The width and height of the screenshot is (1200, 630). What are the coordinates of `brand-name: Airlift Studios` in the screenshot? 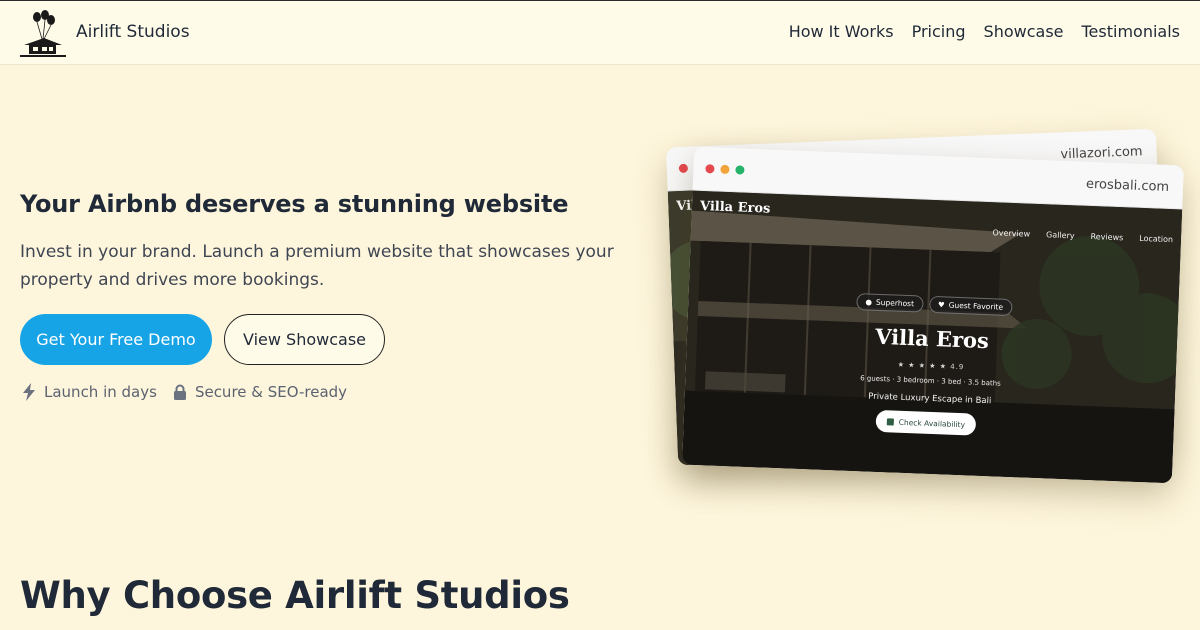 It's located at (133, 32).